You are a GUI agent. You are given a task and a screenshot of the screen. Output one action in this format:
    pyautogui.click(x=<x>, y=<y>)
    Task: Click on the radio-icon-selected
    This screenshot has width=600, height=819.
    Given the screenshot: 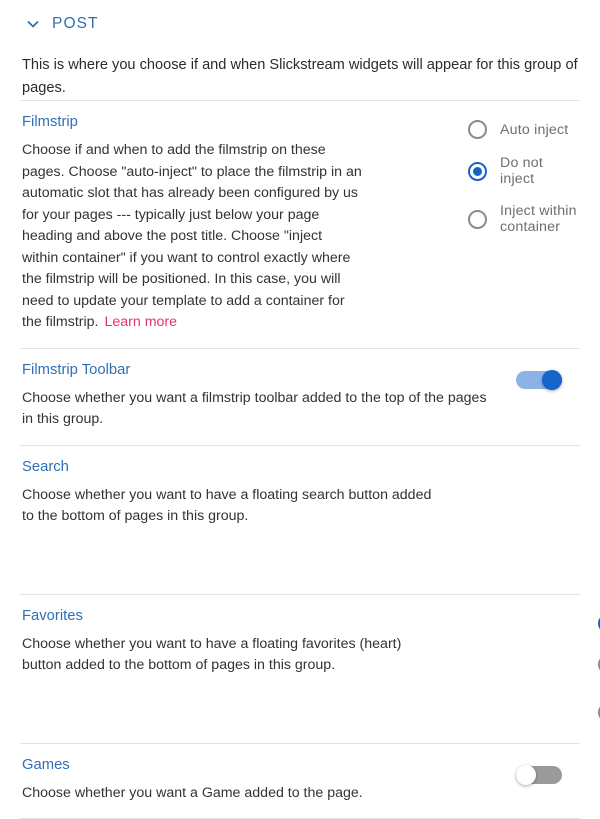 What is the action you would take?
    pyautogui.click(x=477, y=171)
    